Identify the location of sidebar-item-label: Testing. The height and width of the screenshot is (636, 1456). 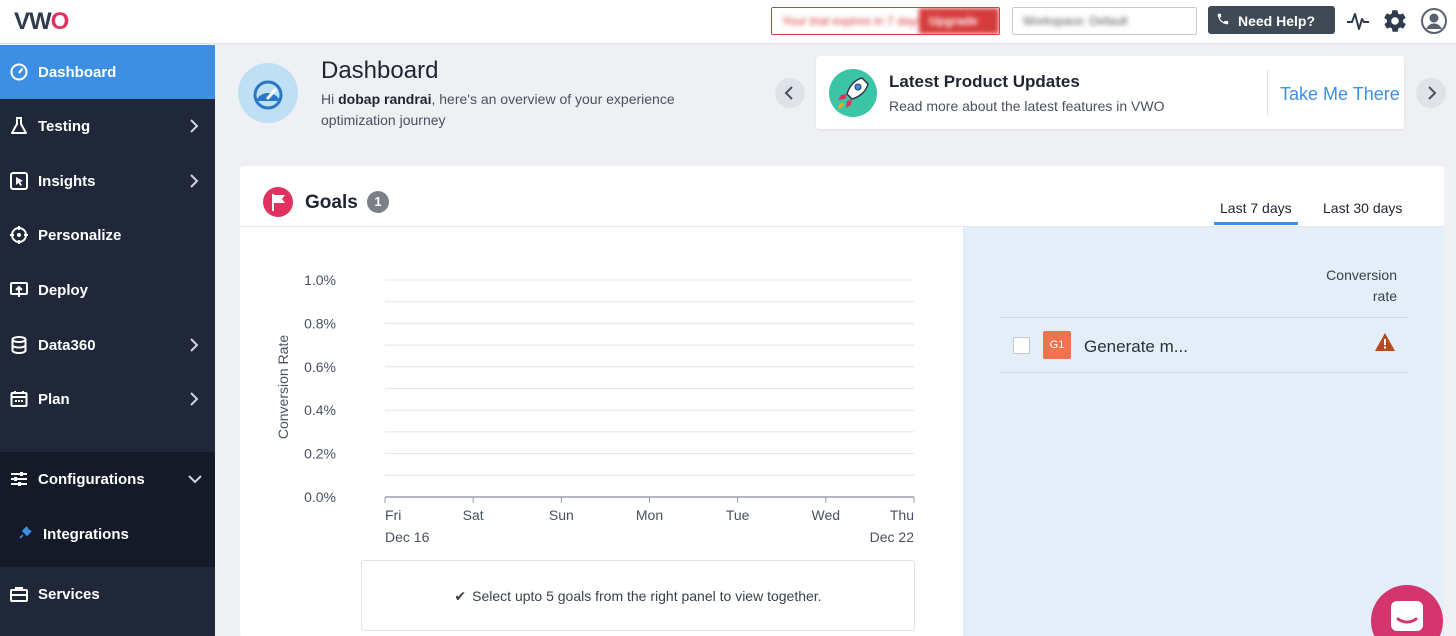
(64, 126).